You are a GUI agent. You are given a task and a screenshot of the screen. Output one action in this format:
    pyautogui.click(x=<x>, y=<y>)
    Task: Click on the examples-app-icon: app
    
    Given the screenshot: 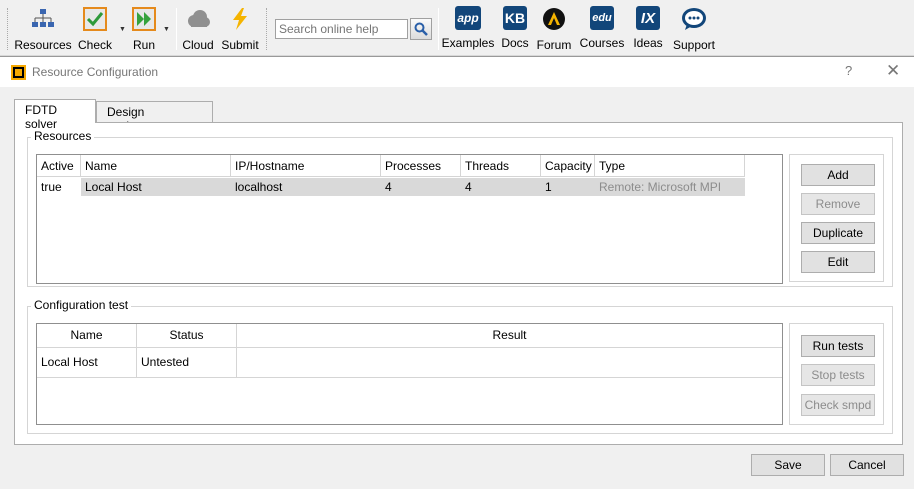 What is the action you would take?
    pyautogui.click(x=468, y=18)
    